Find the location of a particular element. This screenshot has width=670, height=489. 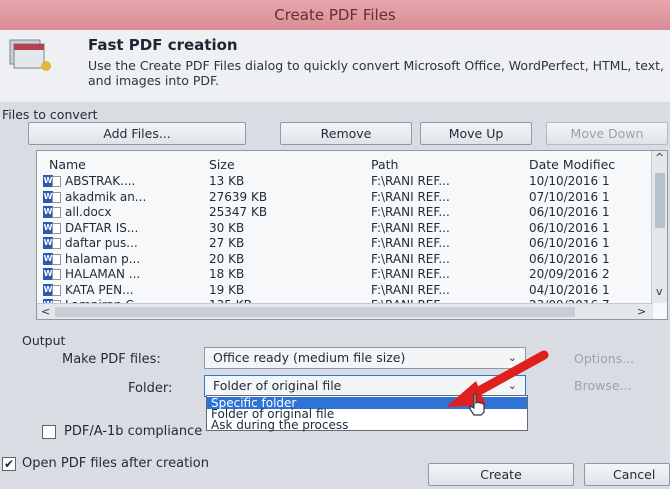

vertical-scroll-thumb is located at coordinates (660, 200).